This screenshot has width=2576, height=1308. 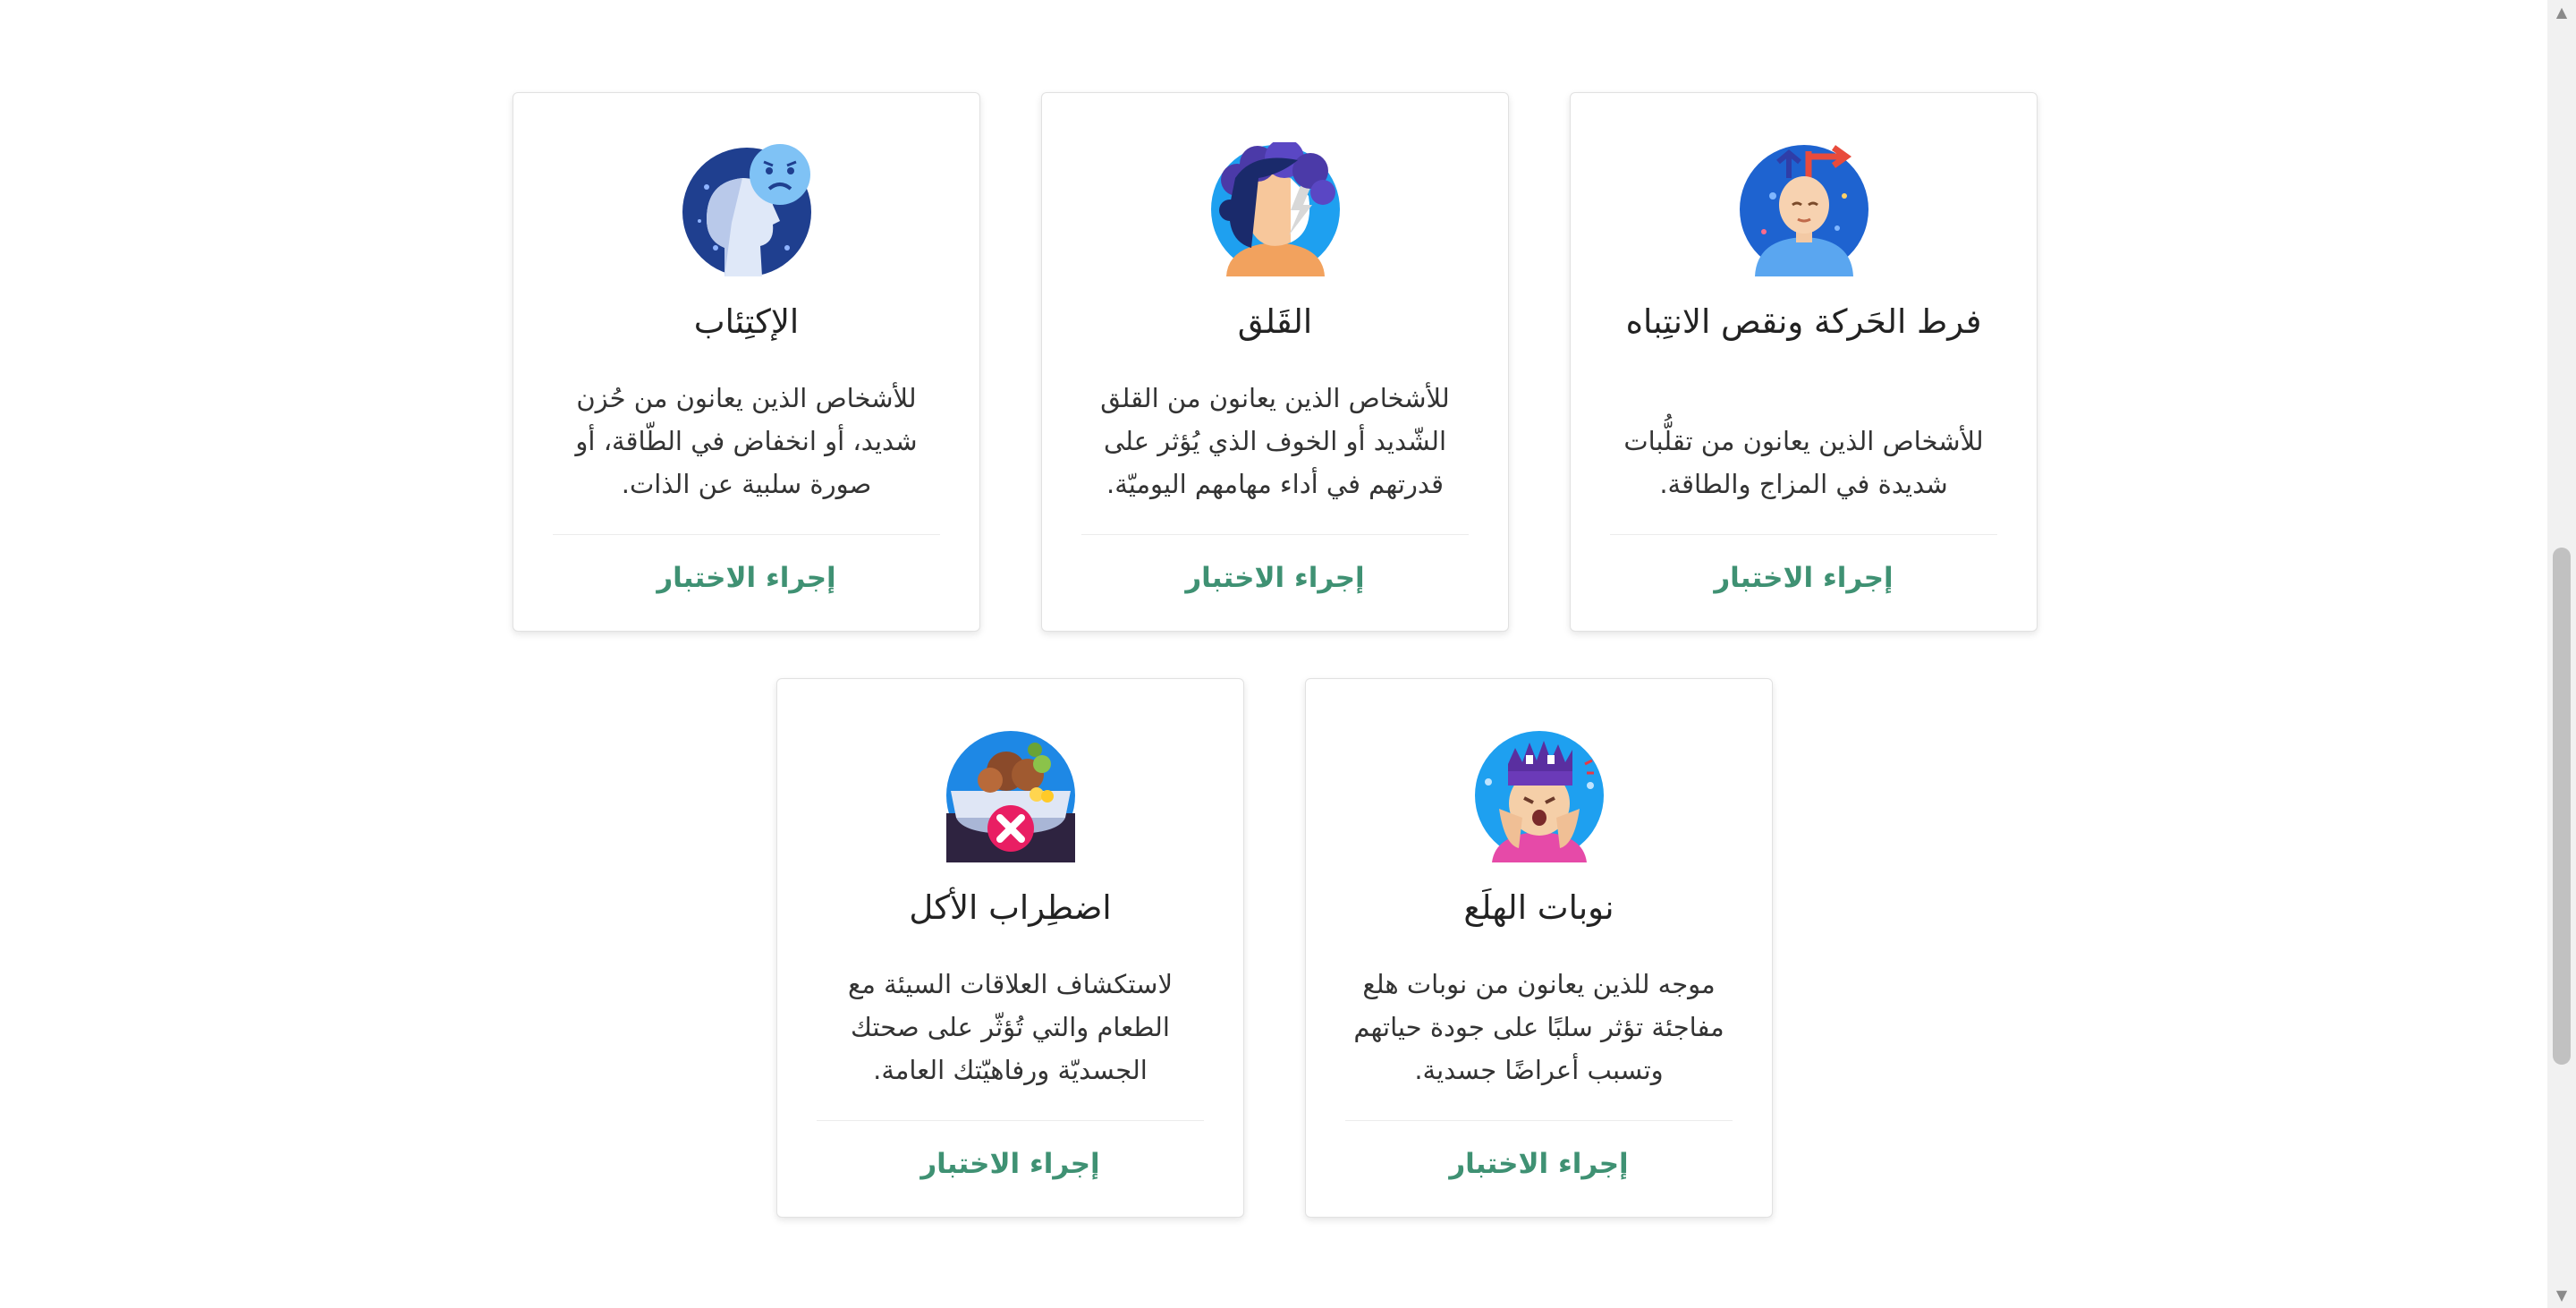 I want to click on vertical-scrollbar: ▲ ▼, so click(x=2561, y=654).